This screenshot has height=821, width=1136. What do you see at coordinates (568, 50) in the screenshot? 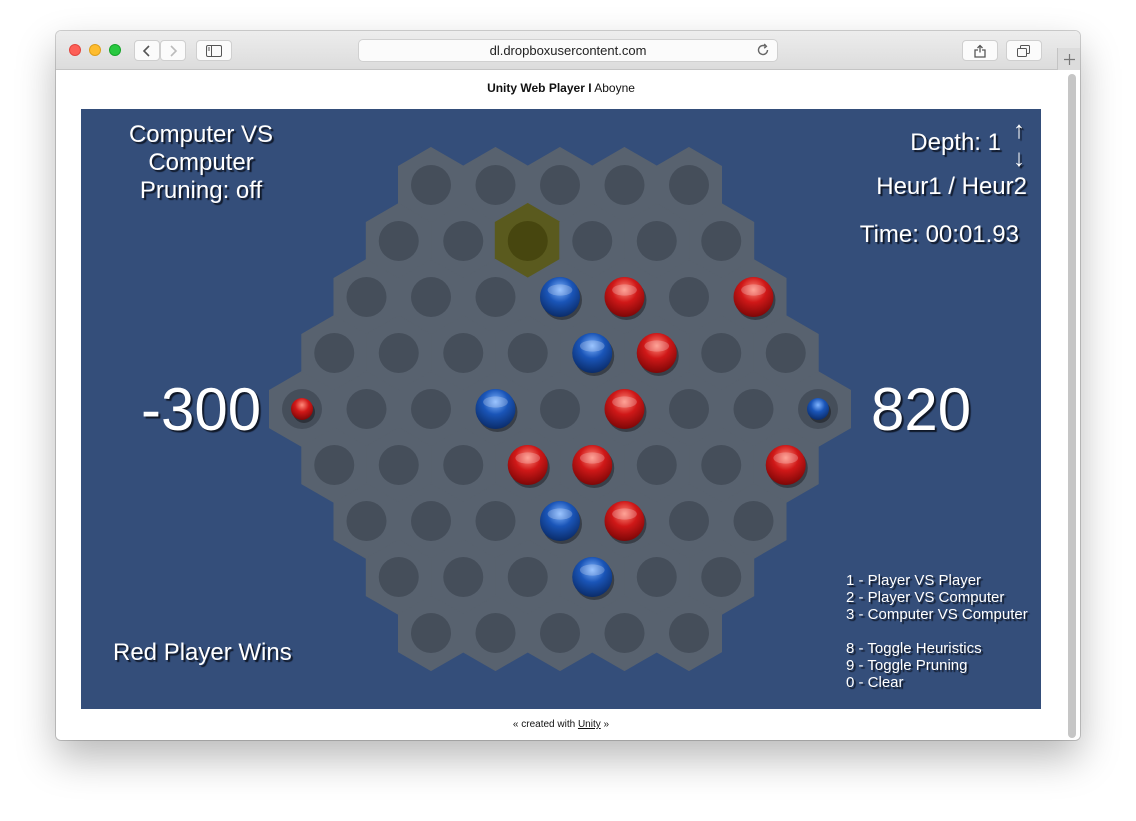
I see `address-bar: dl.dropboxusercontent.com` at bounding box center [568, 50].